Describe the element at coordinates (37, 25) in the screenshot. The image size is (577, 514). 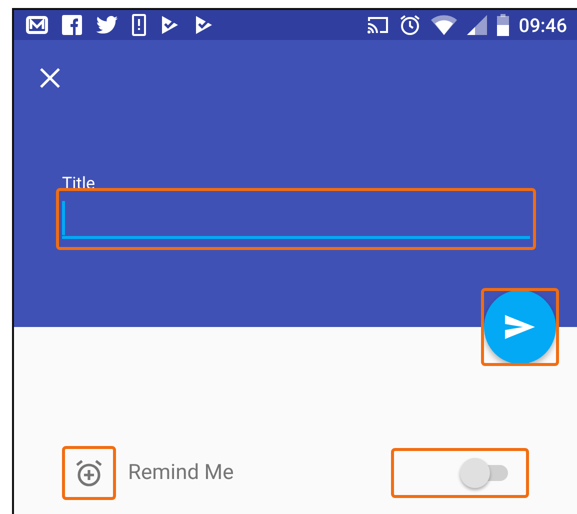
I see `mail-icon` at that location.